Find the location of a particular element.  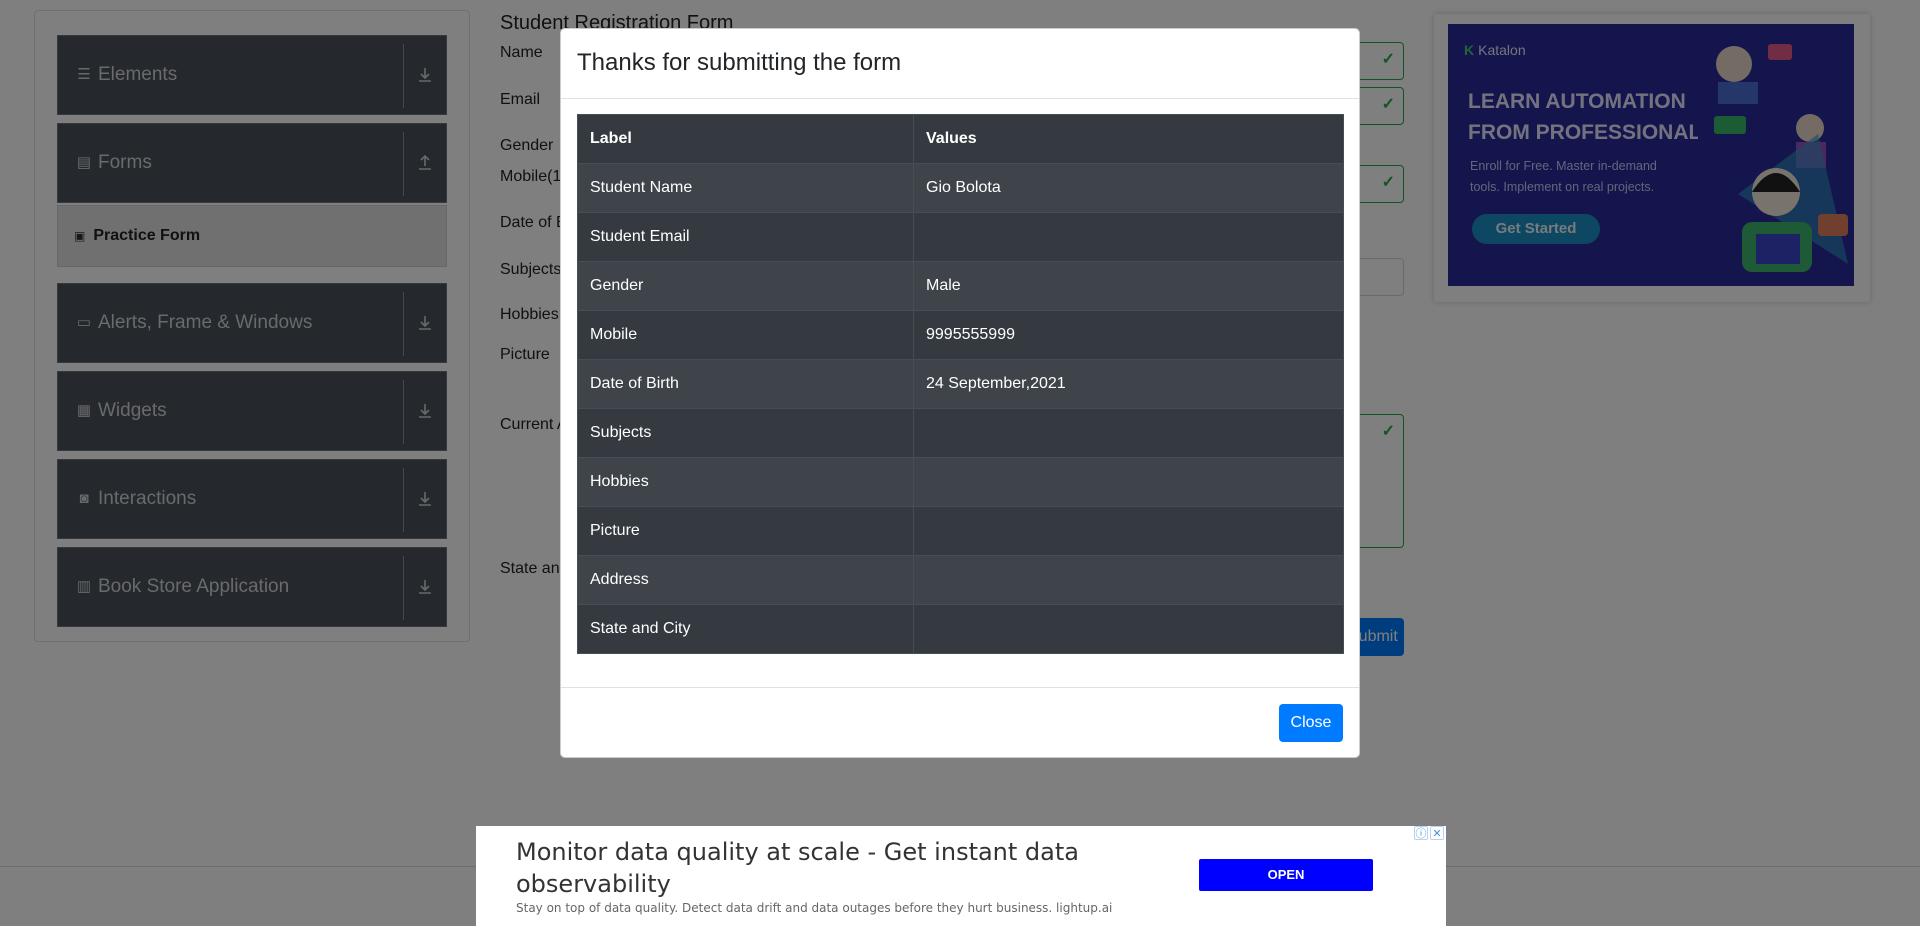

row-label: Subjects is located at coordinates (745, 433).